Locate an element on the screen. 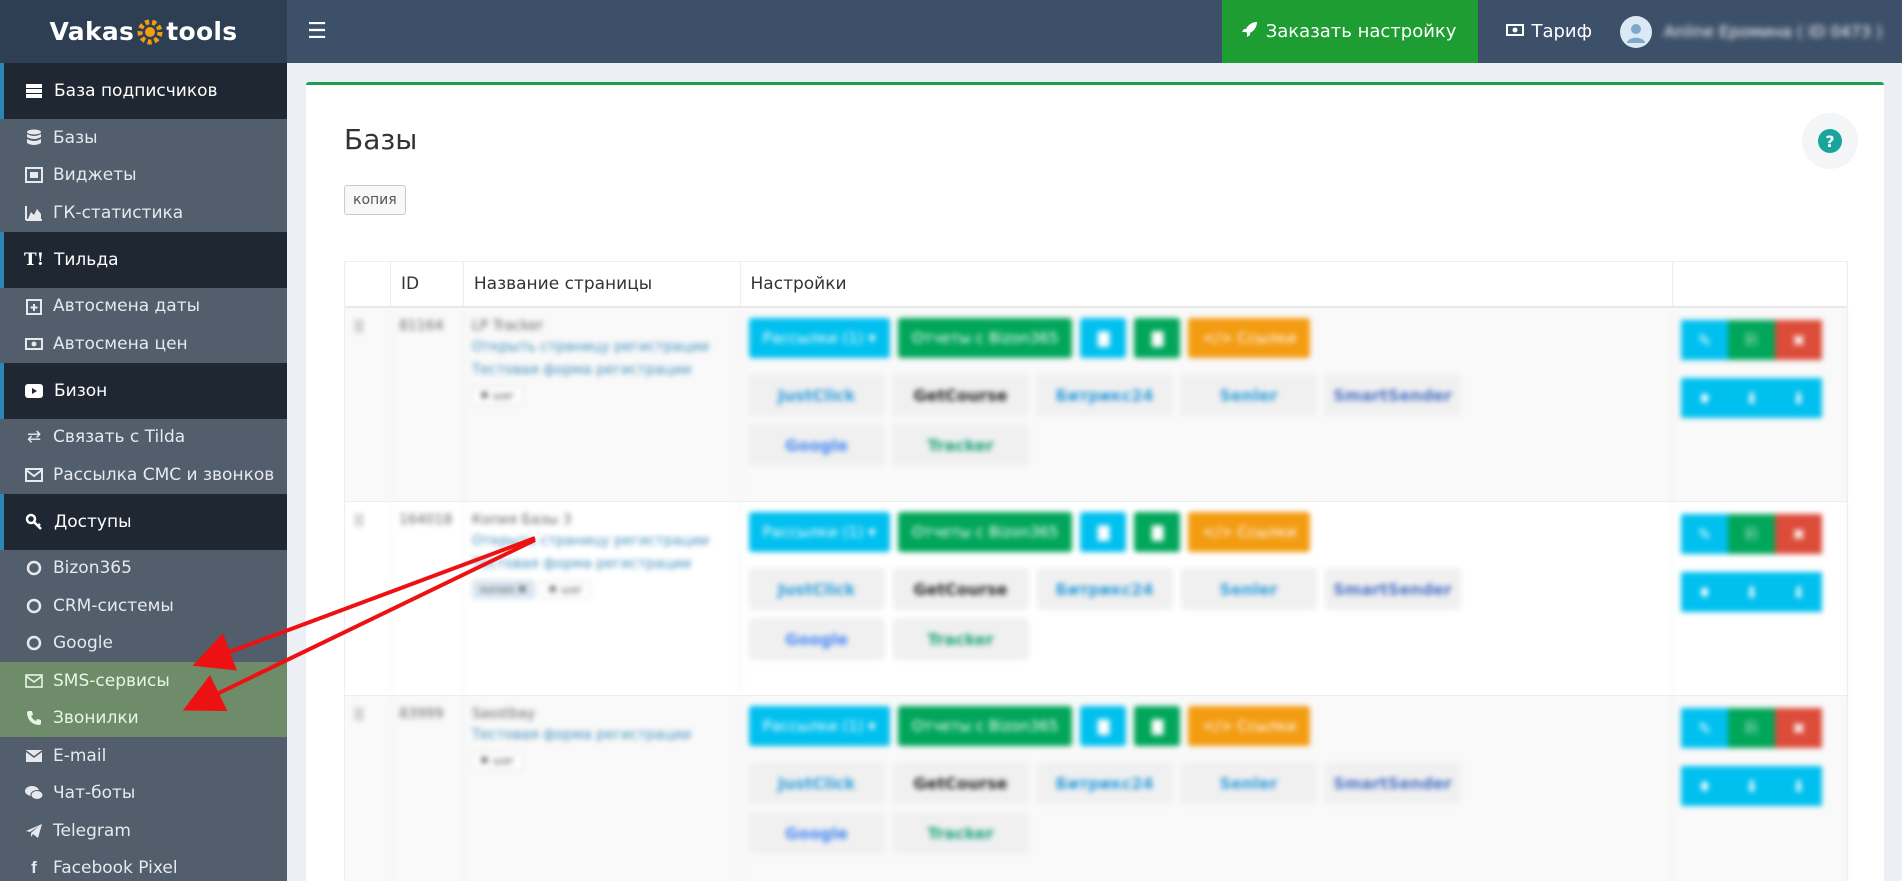  sidebar-item-widgets: Виджеты is located at coordinates (143, 176).